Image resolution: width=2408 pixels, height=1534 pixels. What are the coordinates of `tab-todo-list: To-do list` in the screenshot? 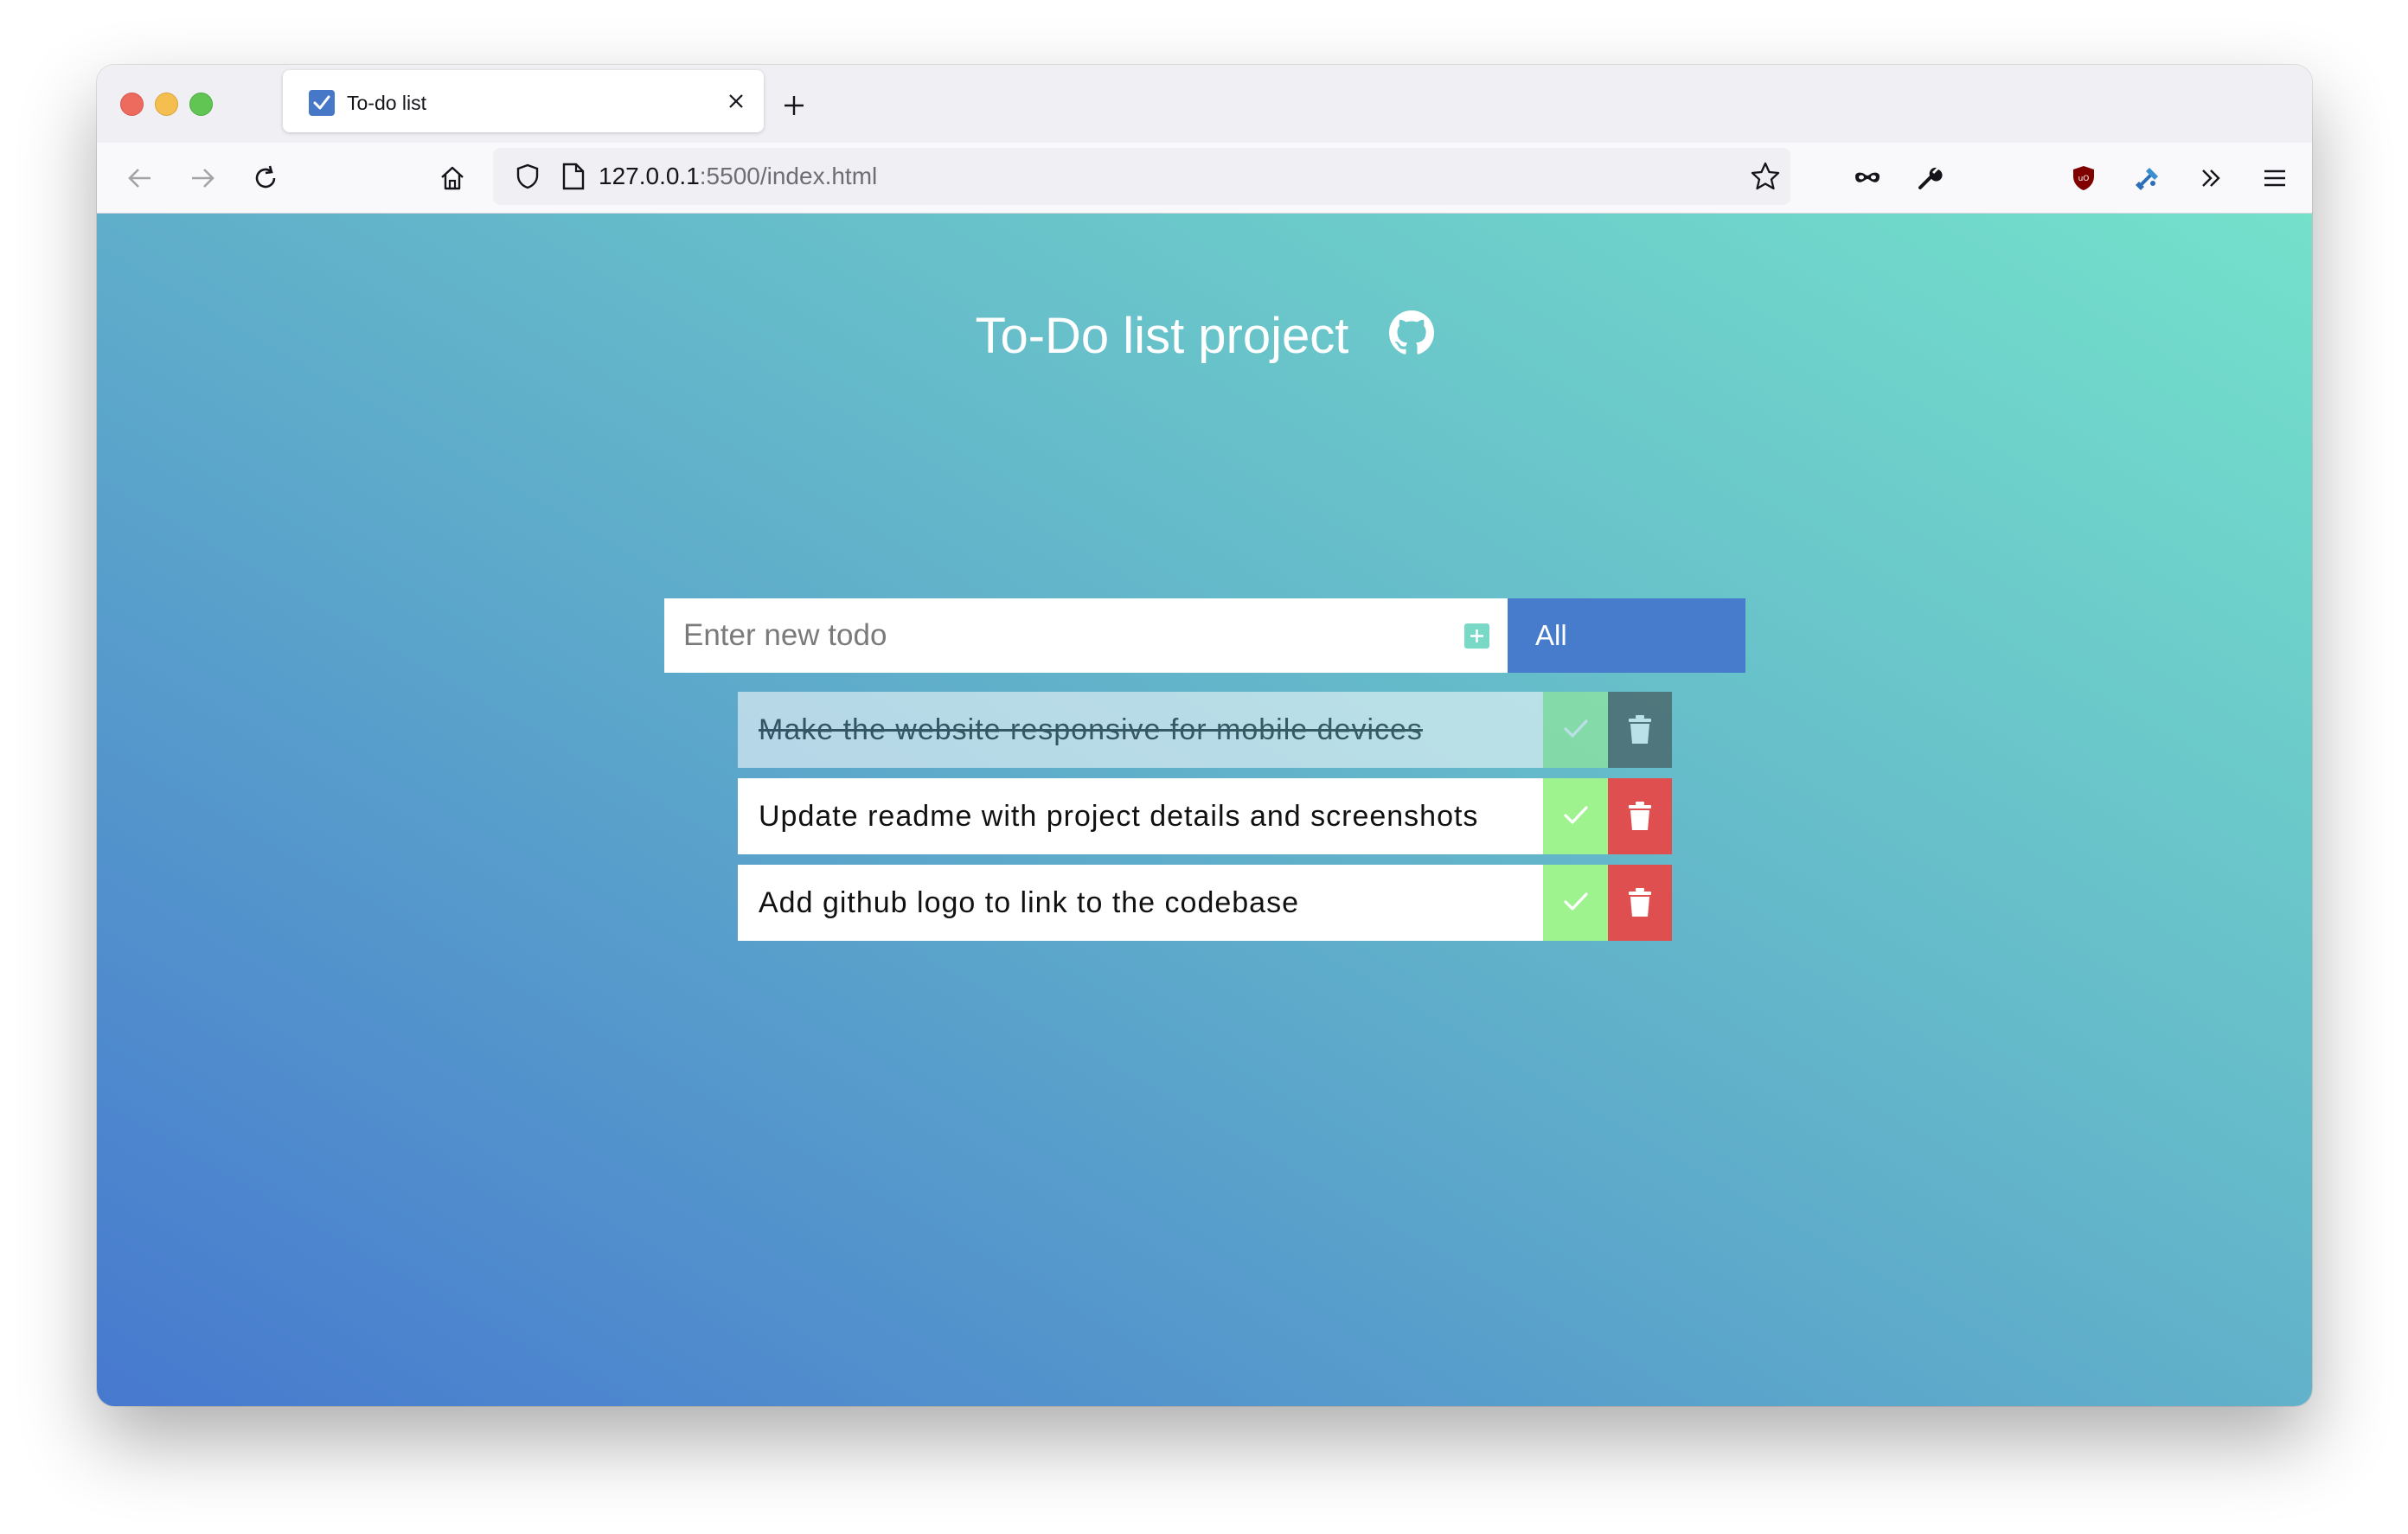 It's located at (523, 101).